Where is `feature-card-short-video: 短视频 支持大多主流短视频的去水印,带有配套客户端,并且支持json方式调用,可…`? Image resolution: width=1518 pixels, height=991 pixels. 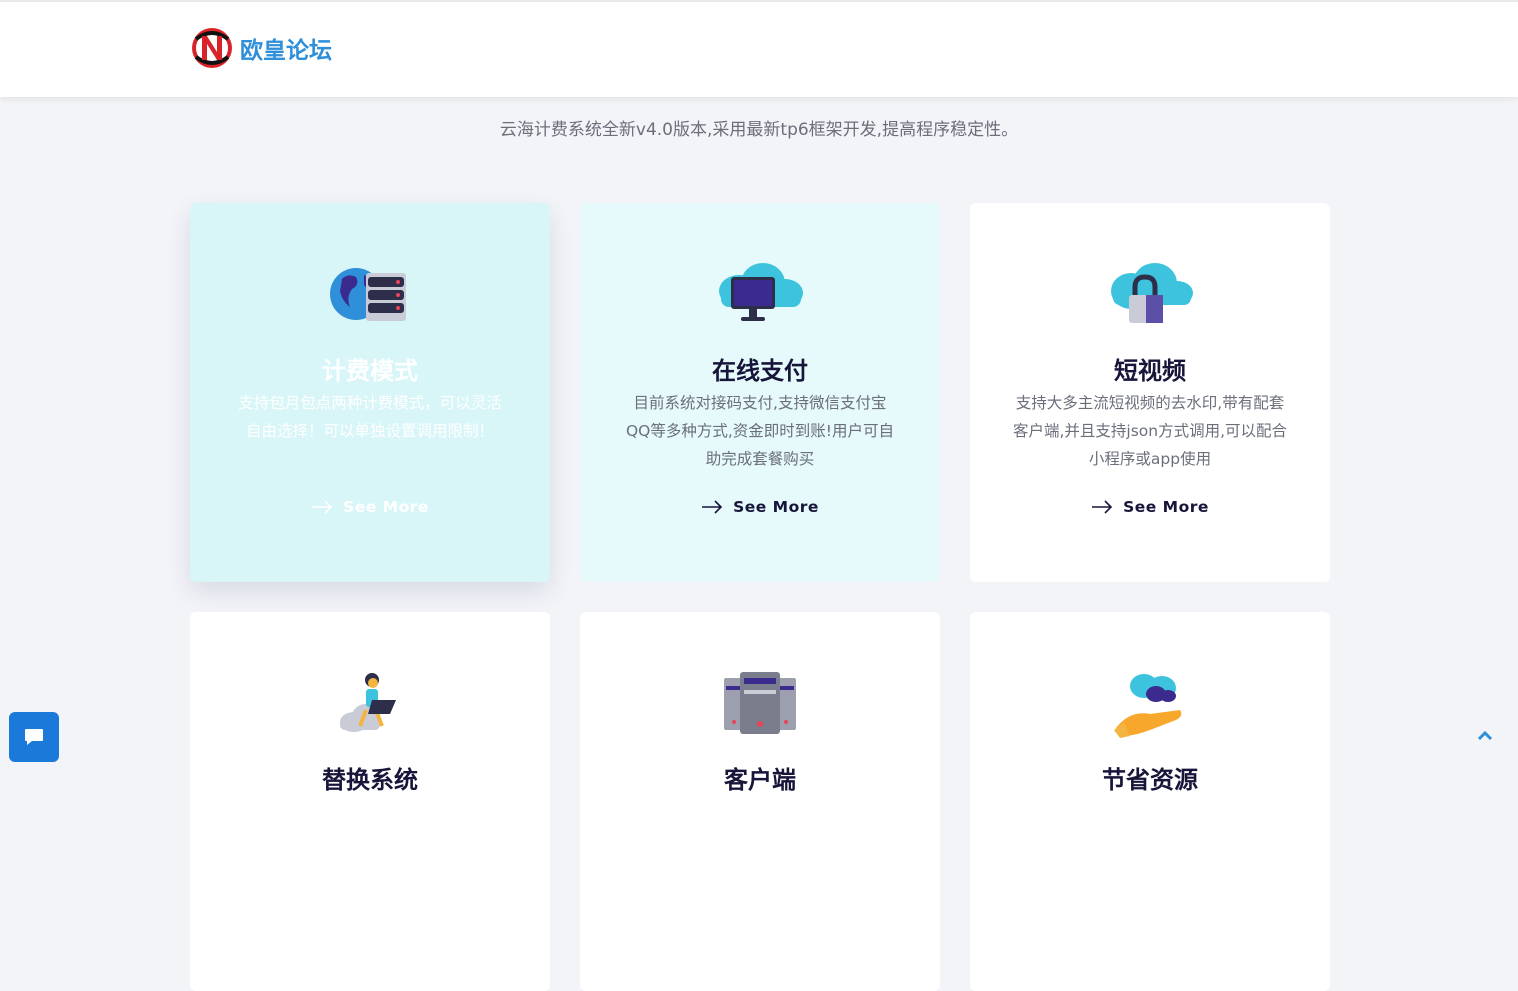 feature-card-short-video: 短视频 支持大多主流短视频的去水印,带有配套客户端,并且支持json方式调用,可… is located at coordinates (1150, 392).